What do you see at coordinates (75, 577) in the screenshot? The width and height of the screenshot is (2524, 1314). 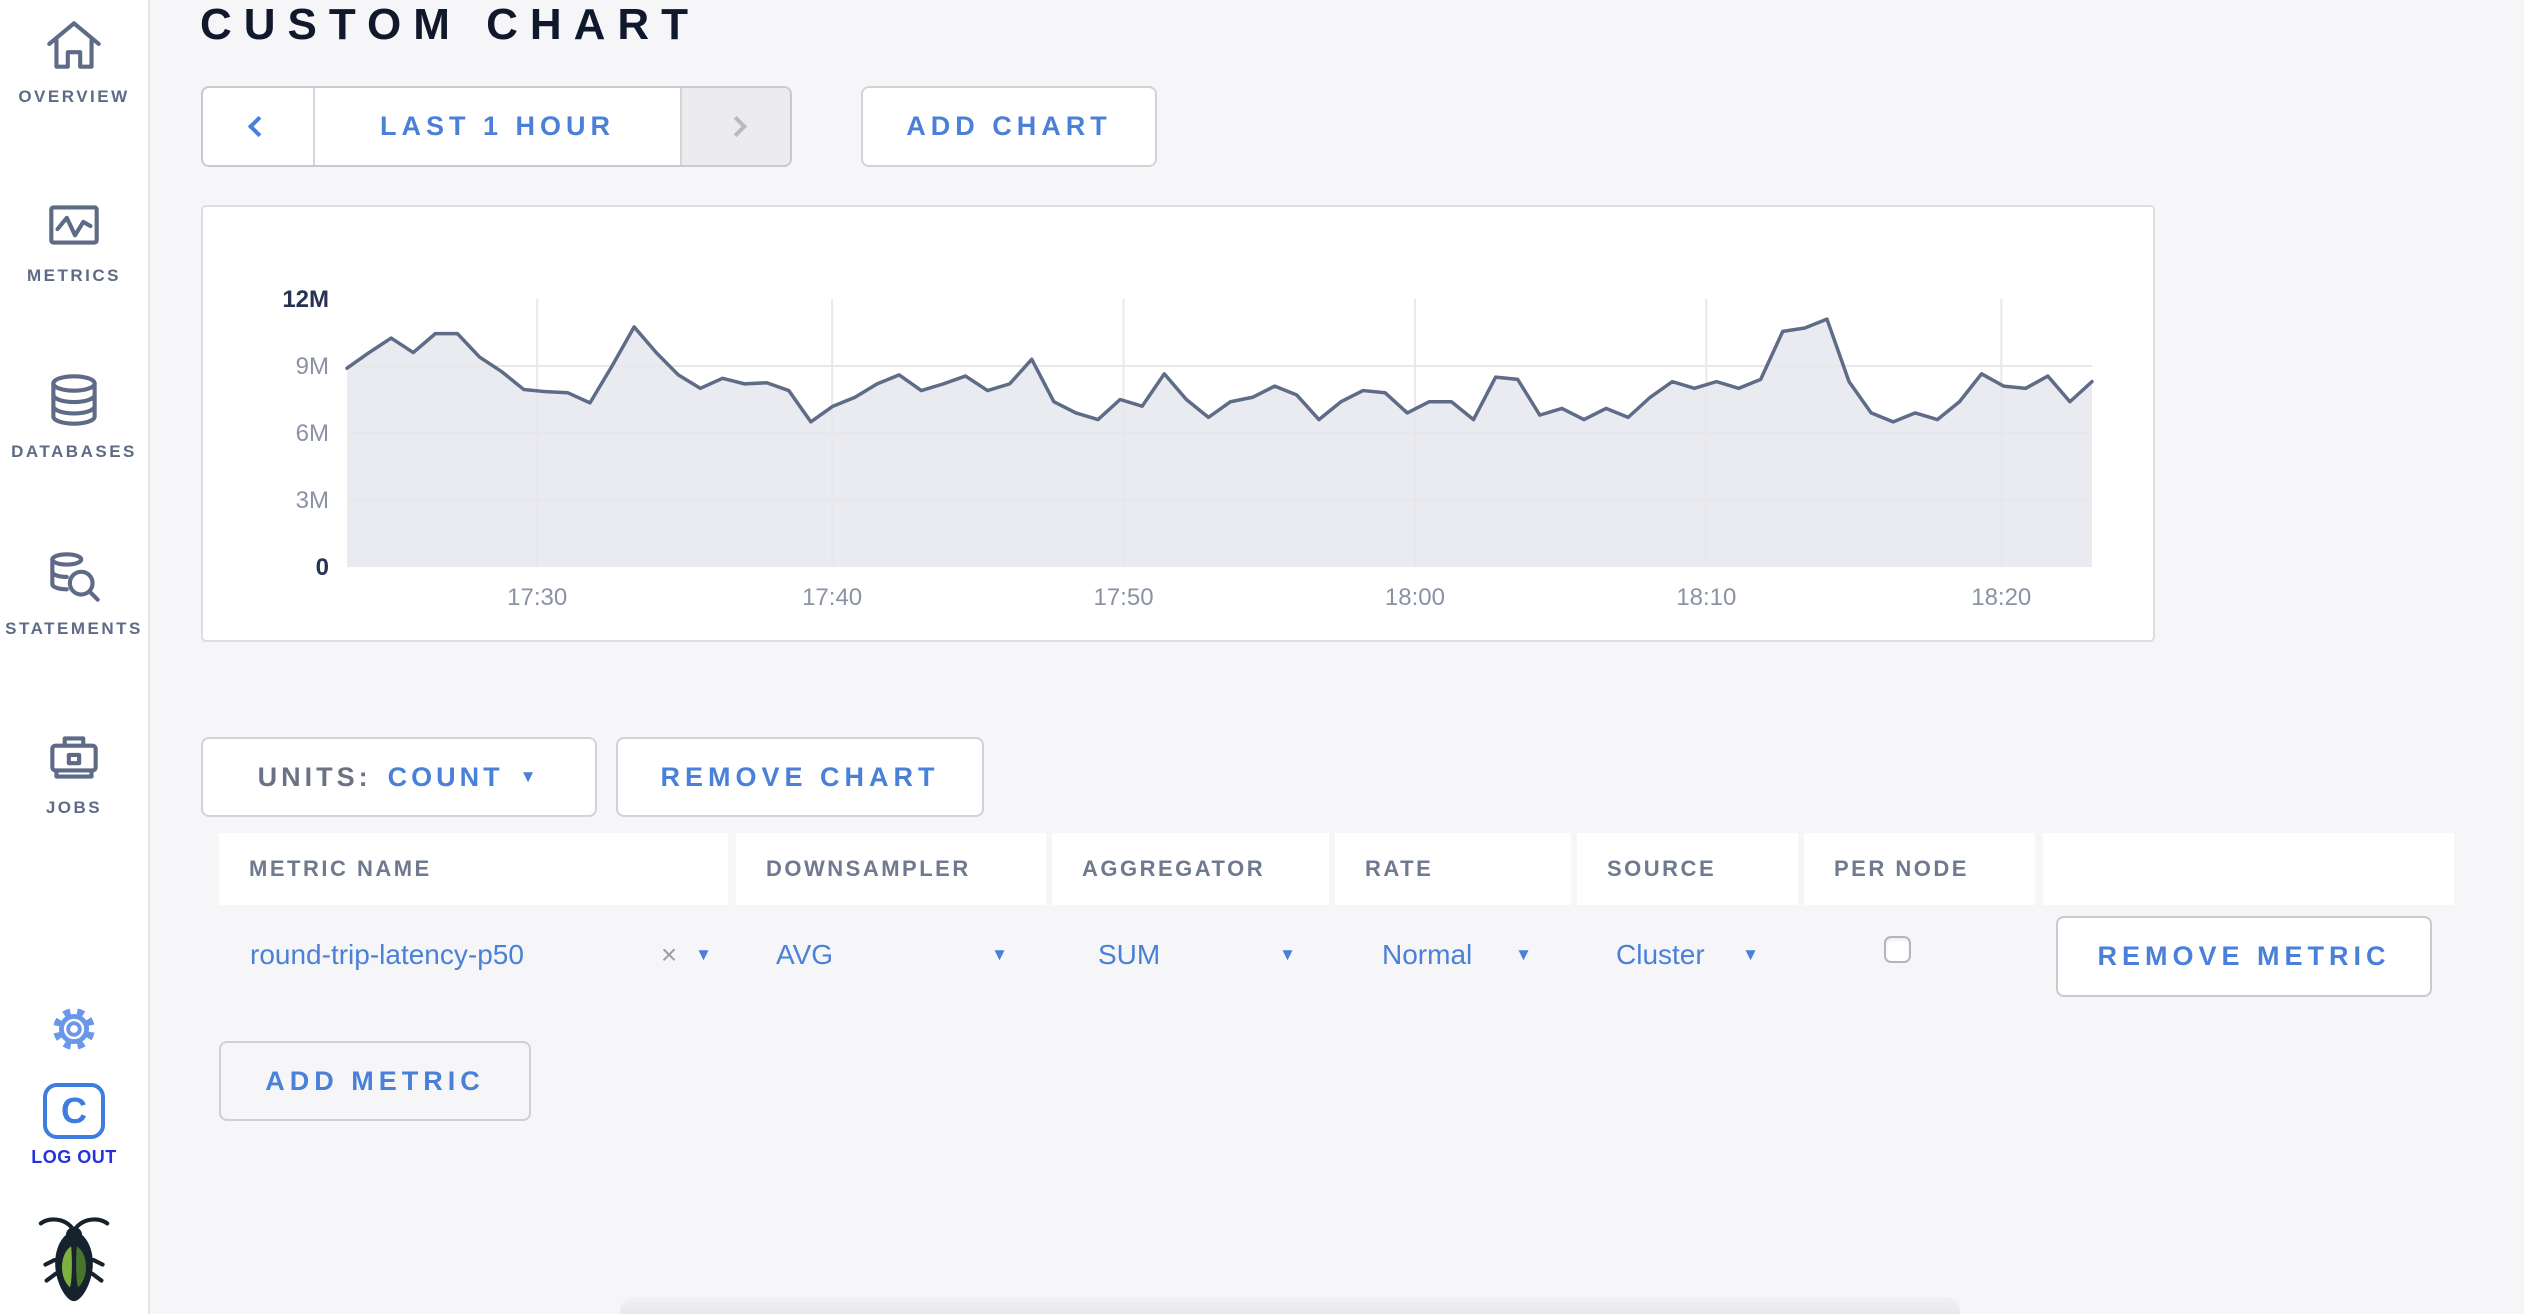 I see `statements-icon` at bounding box center [75, 577].